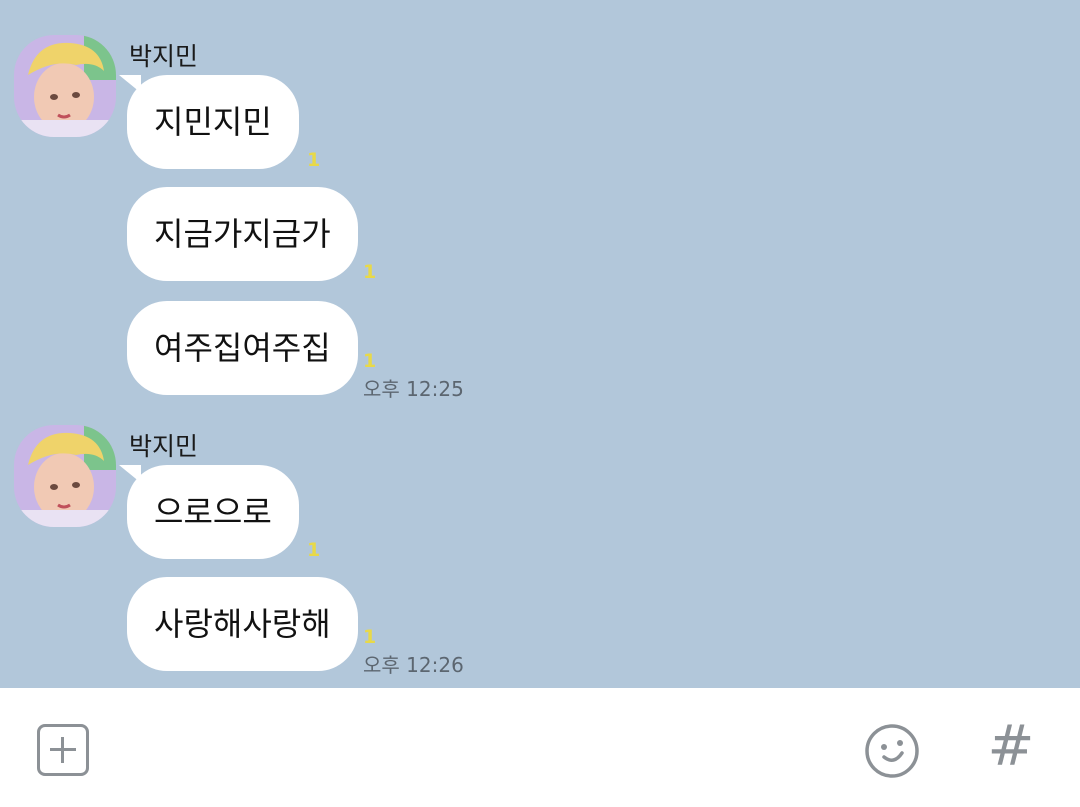  I want to click on message-bubble: 여주집여주집, so click(242, 348).